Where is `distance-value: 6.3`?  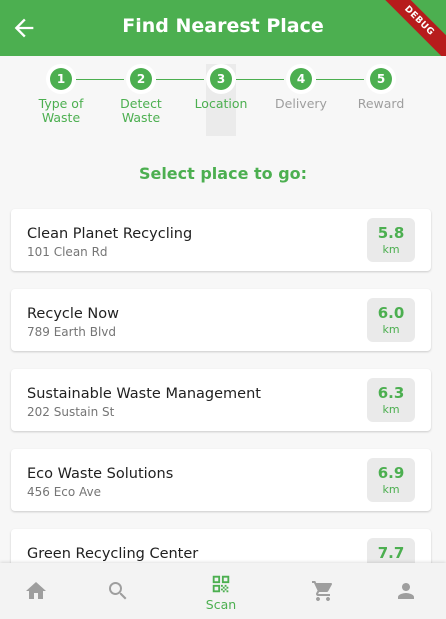 distance-value: 6.3 is located at coordinates (391, 393).